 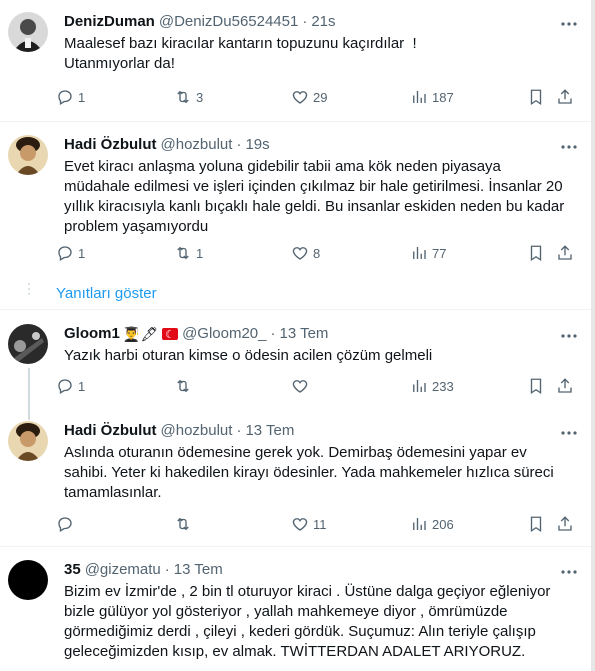 I want to click on author-name: Gloom1, so click(x=92, y=334).